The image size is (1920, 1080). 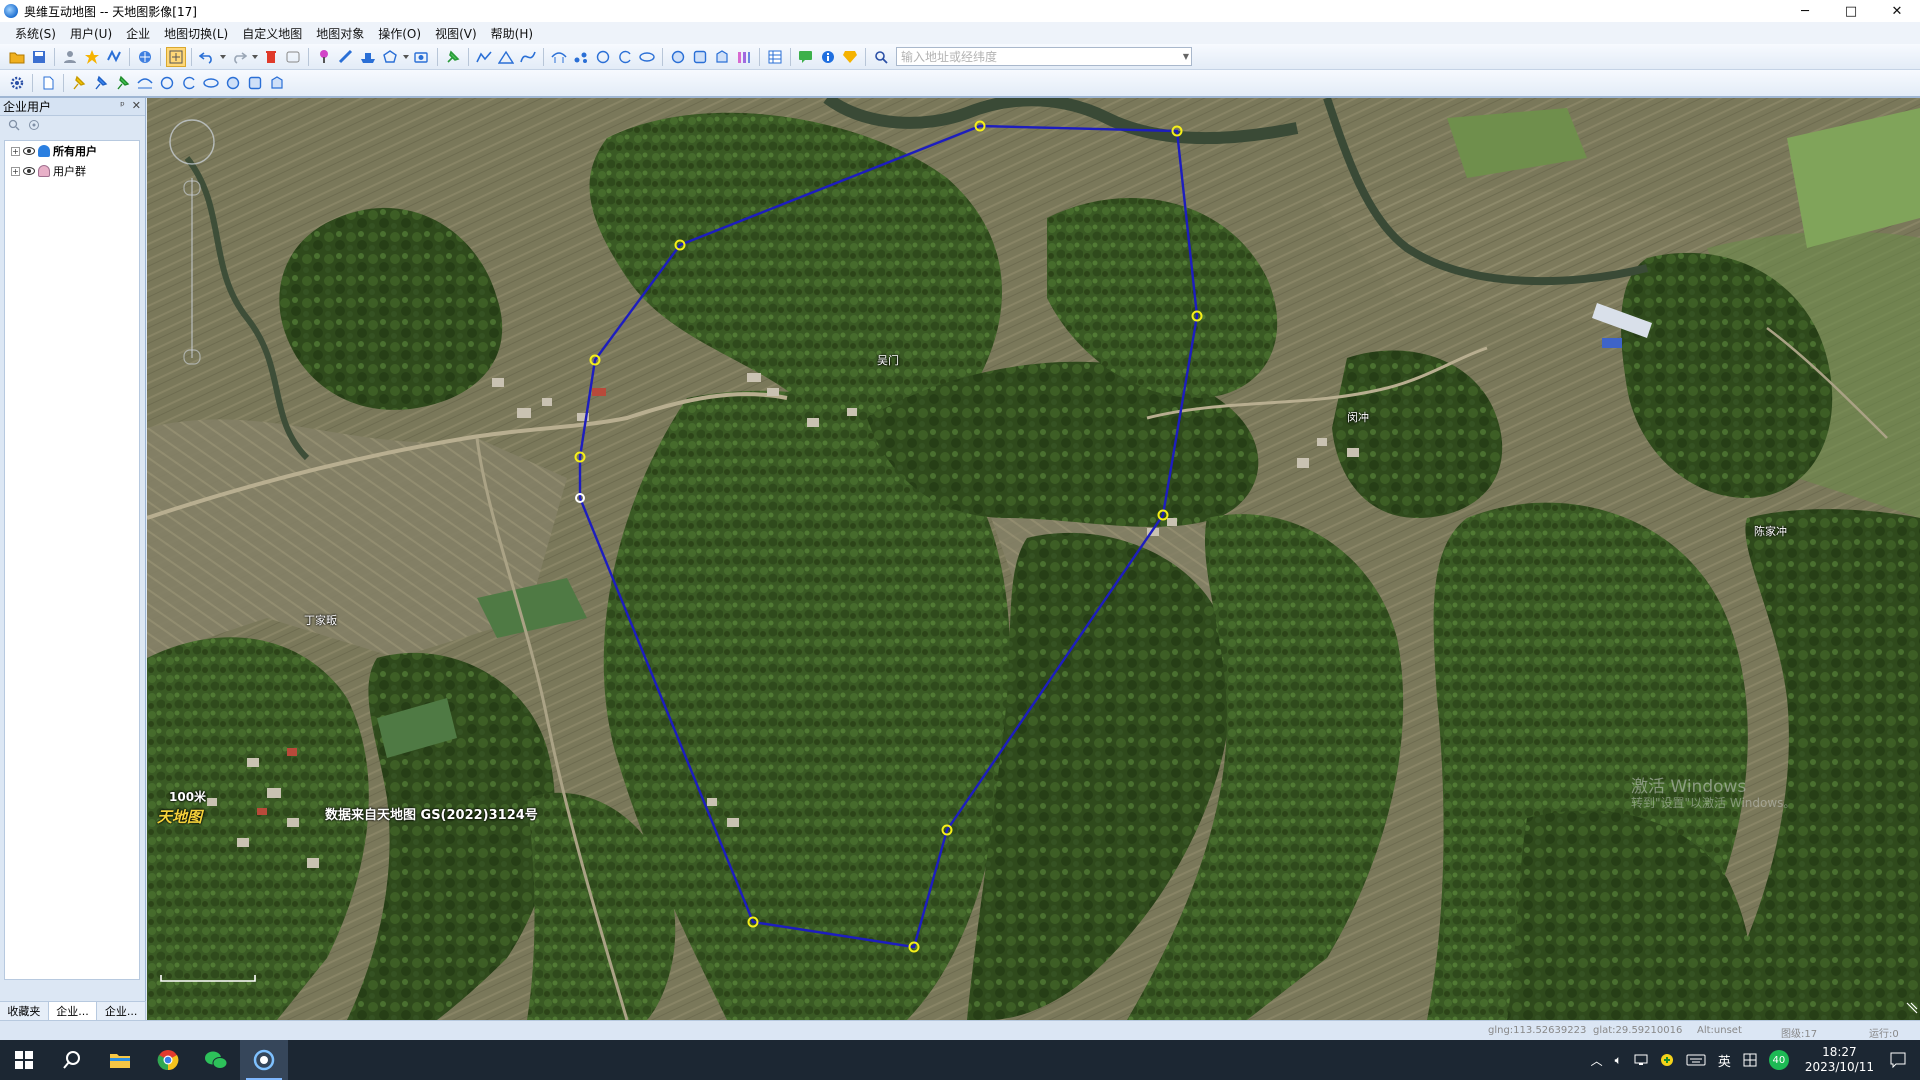 What do you see at coordinates (79, 83) in the screenshot?
I see `yellow-pin-icon` at bounding box center [79, 83].